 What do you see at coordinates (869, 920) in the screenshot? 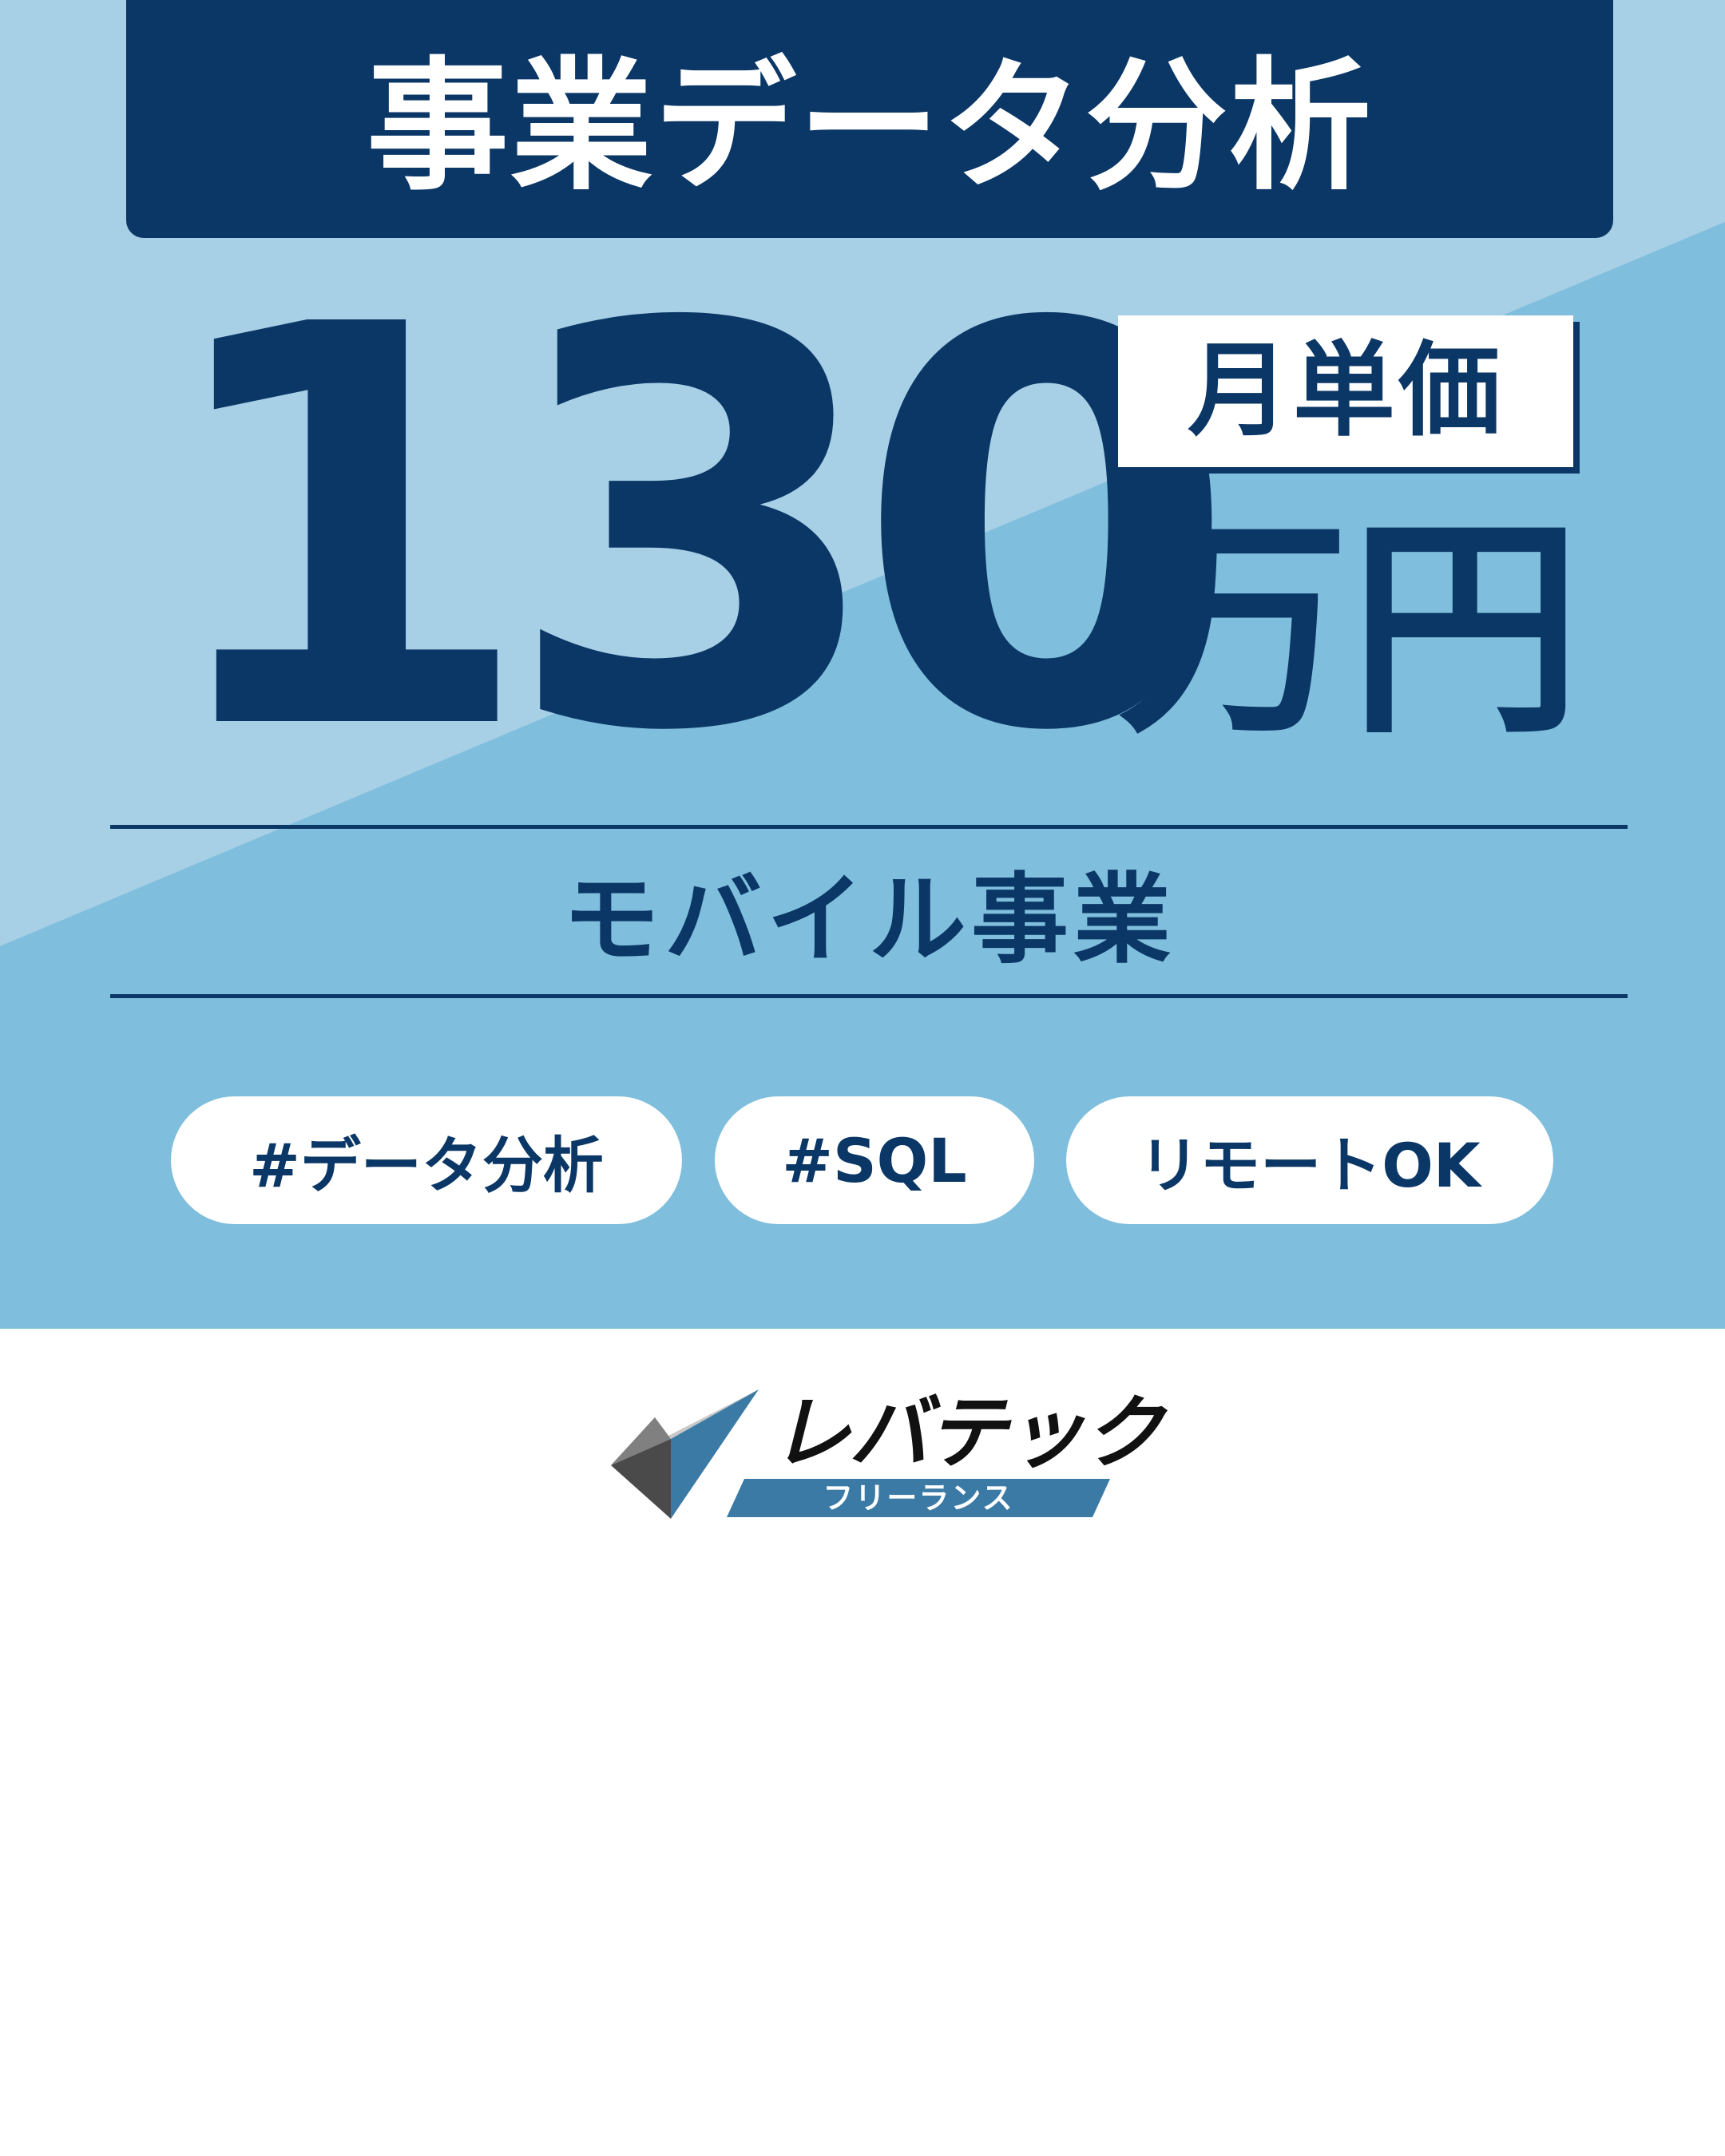
I see `sector-label: モバイル事業` at bounding box center [869, 920].